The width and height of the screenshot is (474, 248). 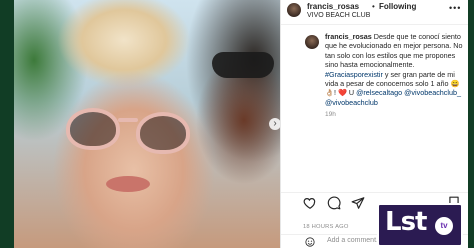 What do you see at coordinates (310, 242) in the screenshot?
I see `smile-icon` at bounding box center [310, 242].